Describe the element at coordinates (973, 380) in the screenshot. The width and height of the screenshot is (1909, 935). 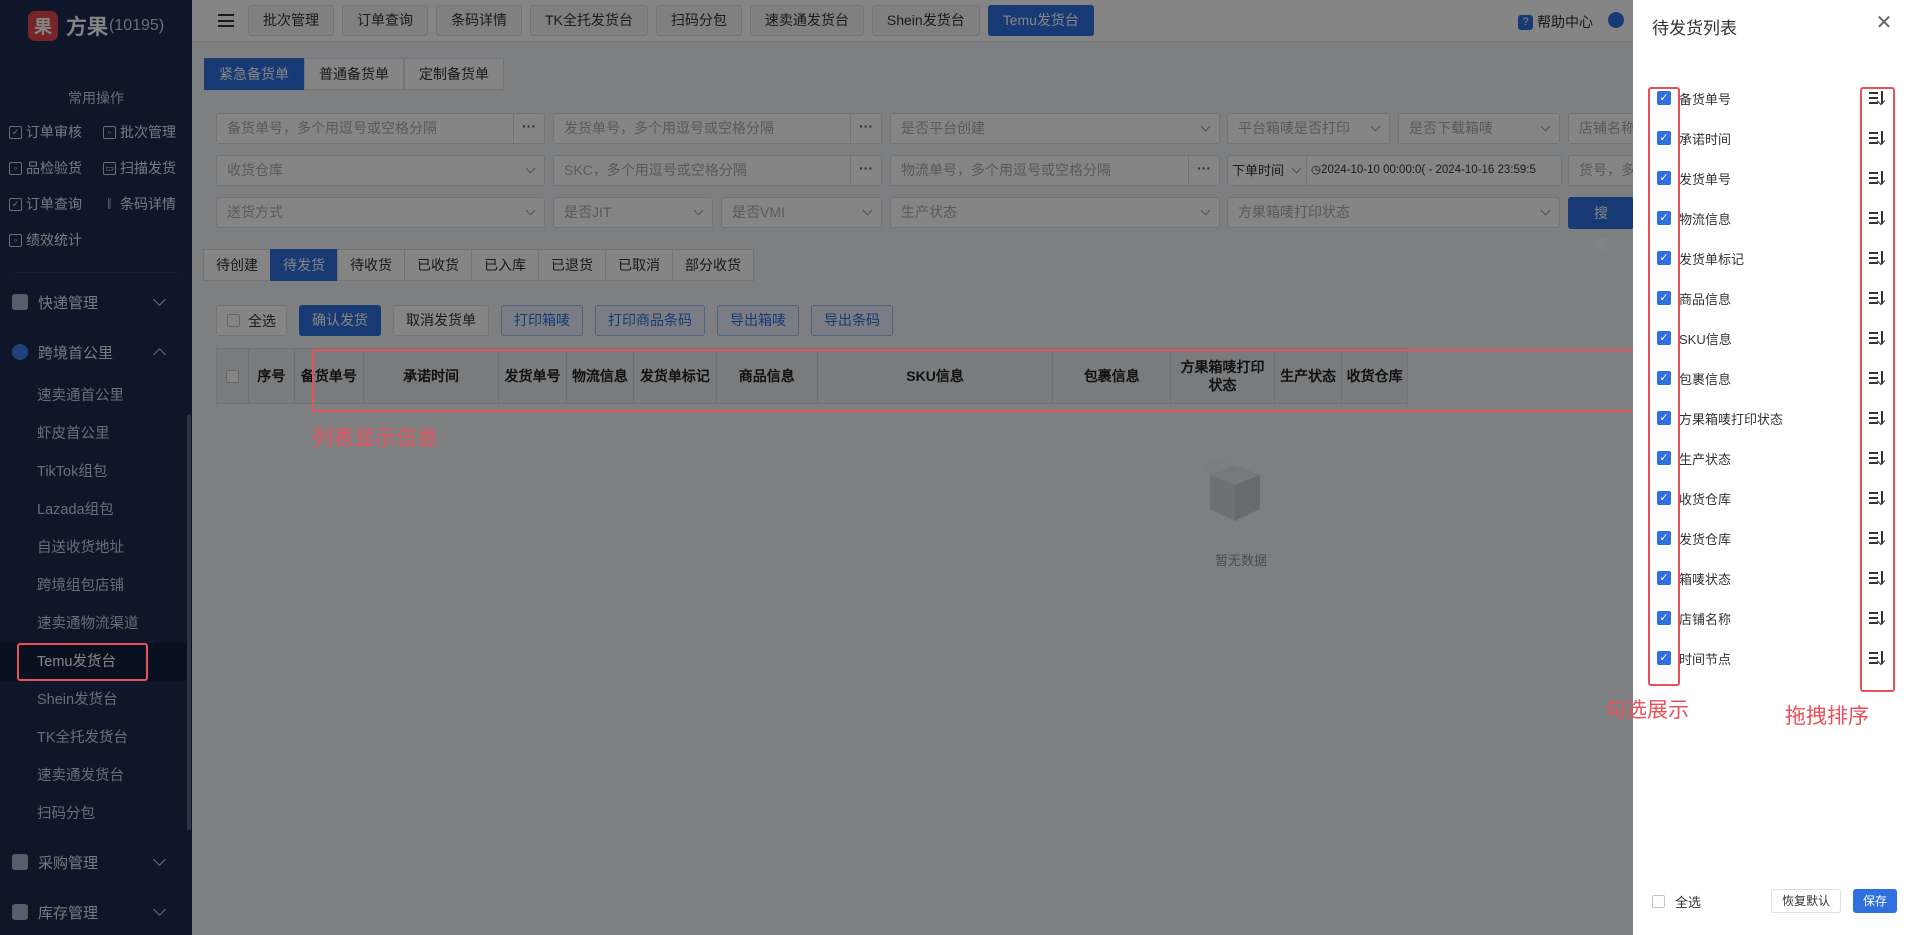
I see `annotation-box-columns` at that location.